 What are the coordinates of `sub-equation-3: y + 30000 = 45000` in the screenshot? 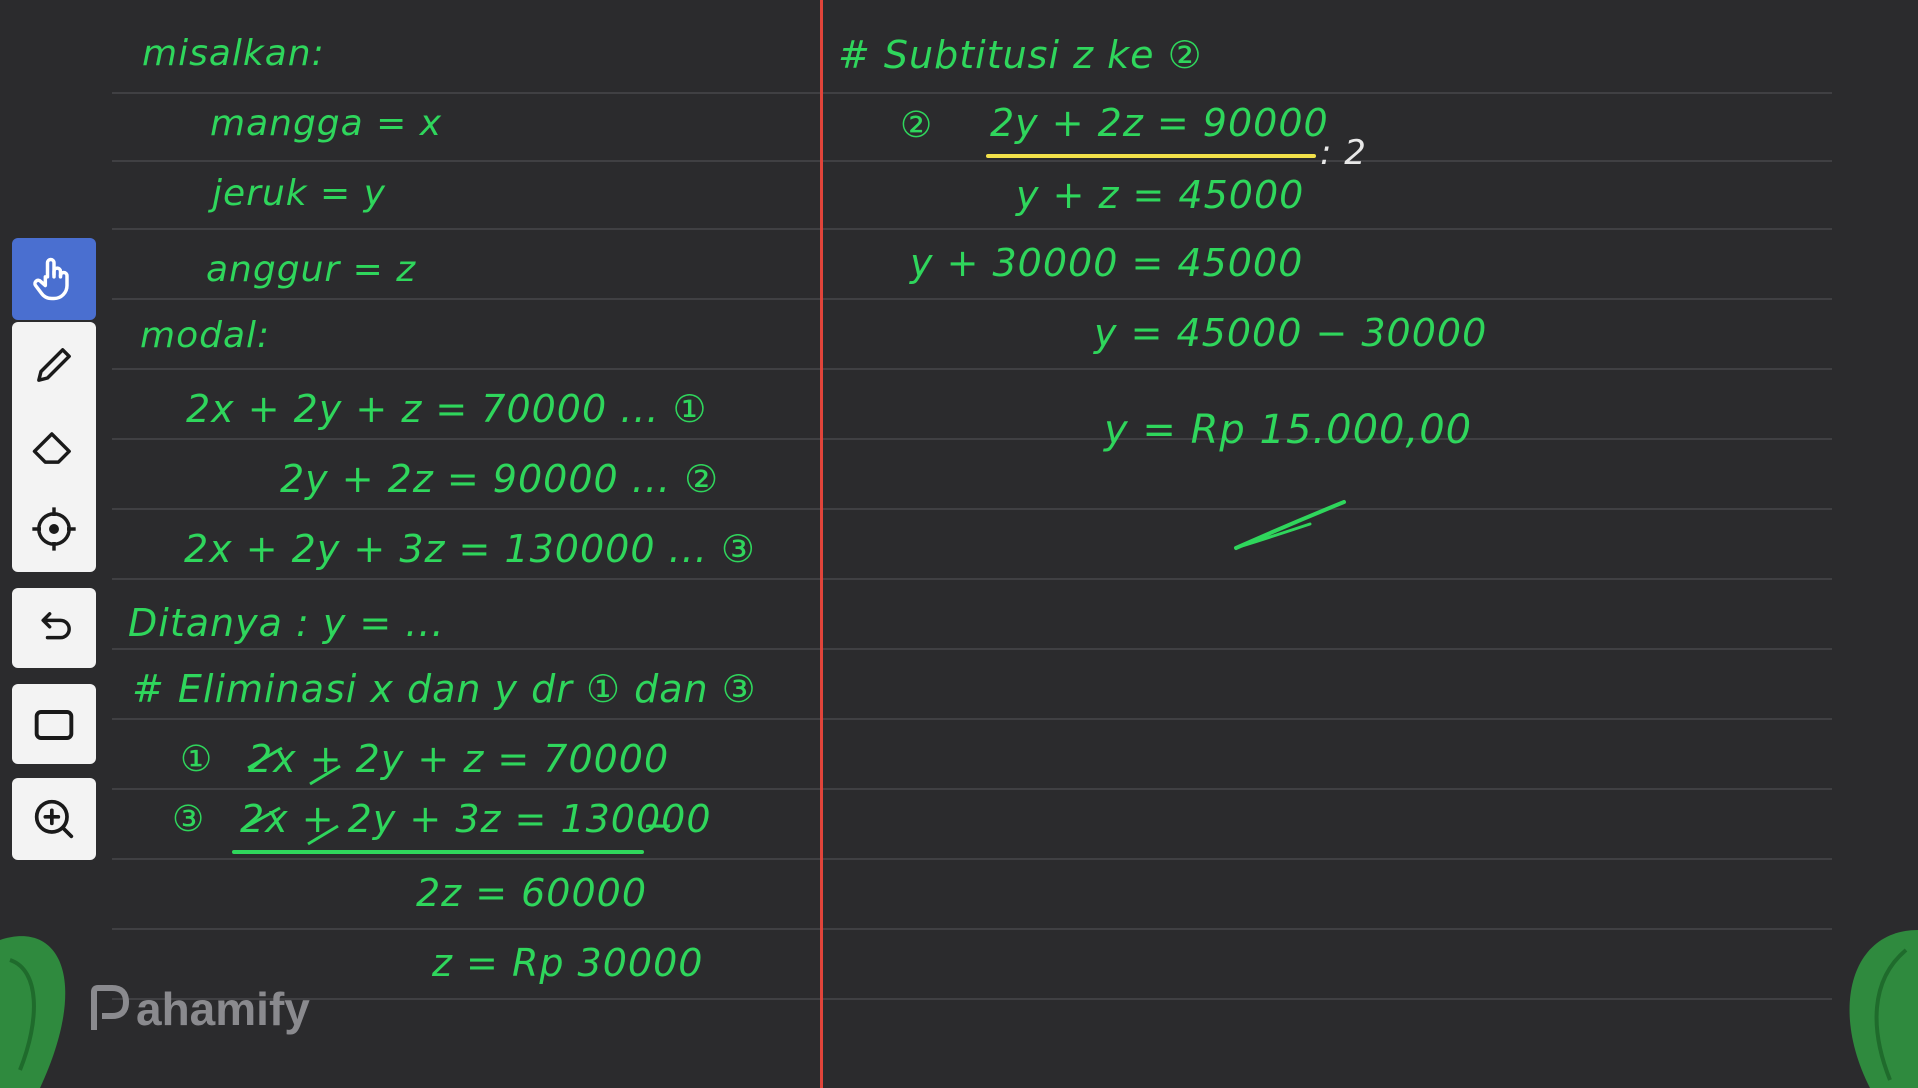 It's located at (1107, 263).